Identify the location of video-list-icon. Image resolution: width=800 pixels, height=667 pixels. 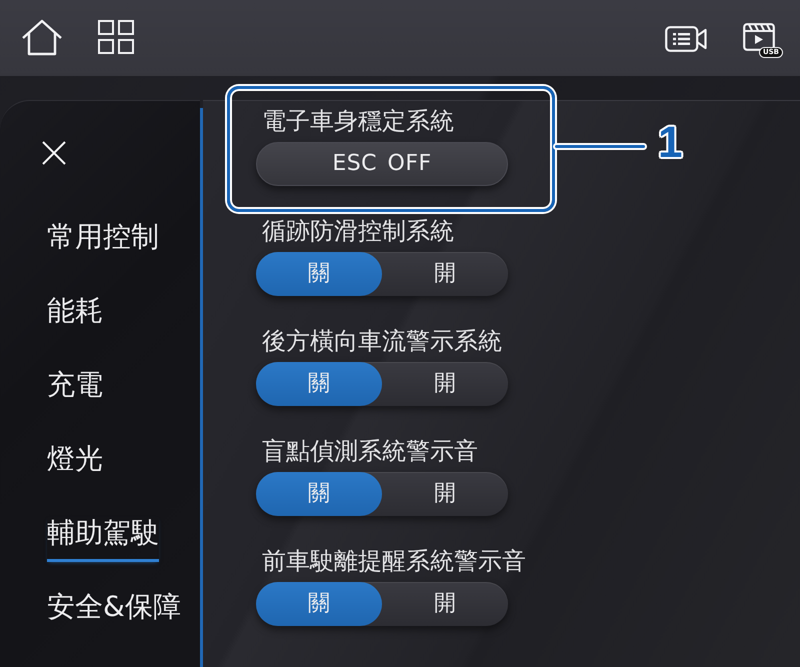
(686, 39).